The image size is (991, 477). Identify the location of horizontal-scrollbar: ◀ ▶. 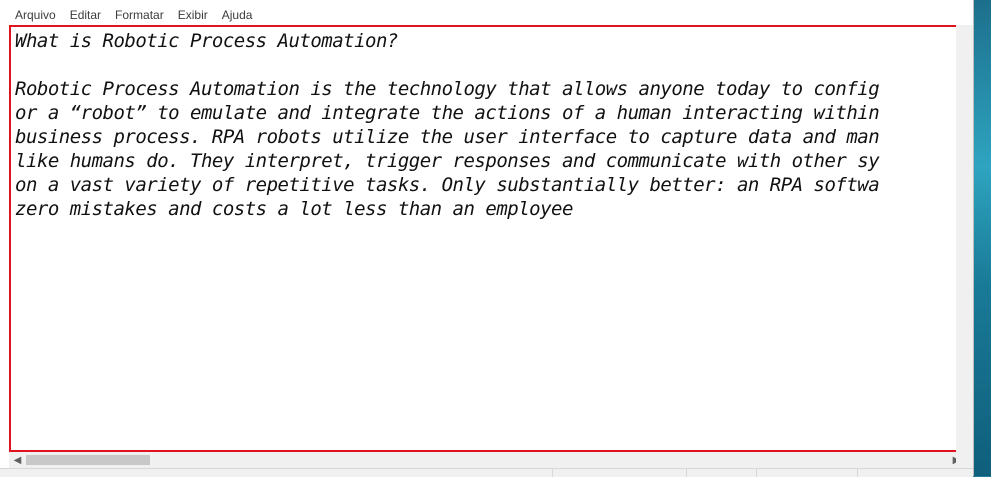
(487, 460).